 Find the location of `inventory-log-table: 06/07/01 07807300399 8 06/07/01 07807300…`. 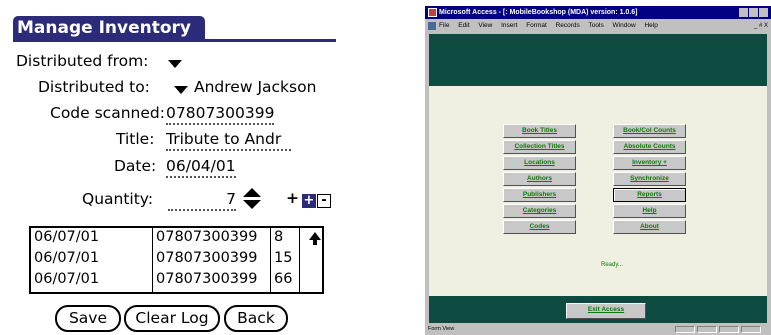

inventory-log-table: 06/07/01 07807300399 8 06/07/01 07807300… is located at coordinates (176, 260).